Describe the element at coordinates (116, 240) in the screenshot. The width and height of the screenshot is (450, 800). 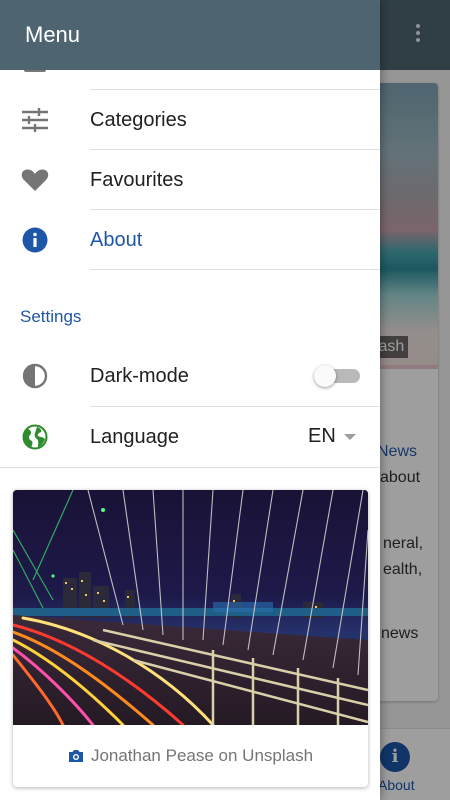
I see `menu-item-label: About` at that location.